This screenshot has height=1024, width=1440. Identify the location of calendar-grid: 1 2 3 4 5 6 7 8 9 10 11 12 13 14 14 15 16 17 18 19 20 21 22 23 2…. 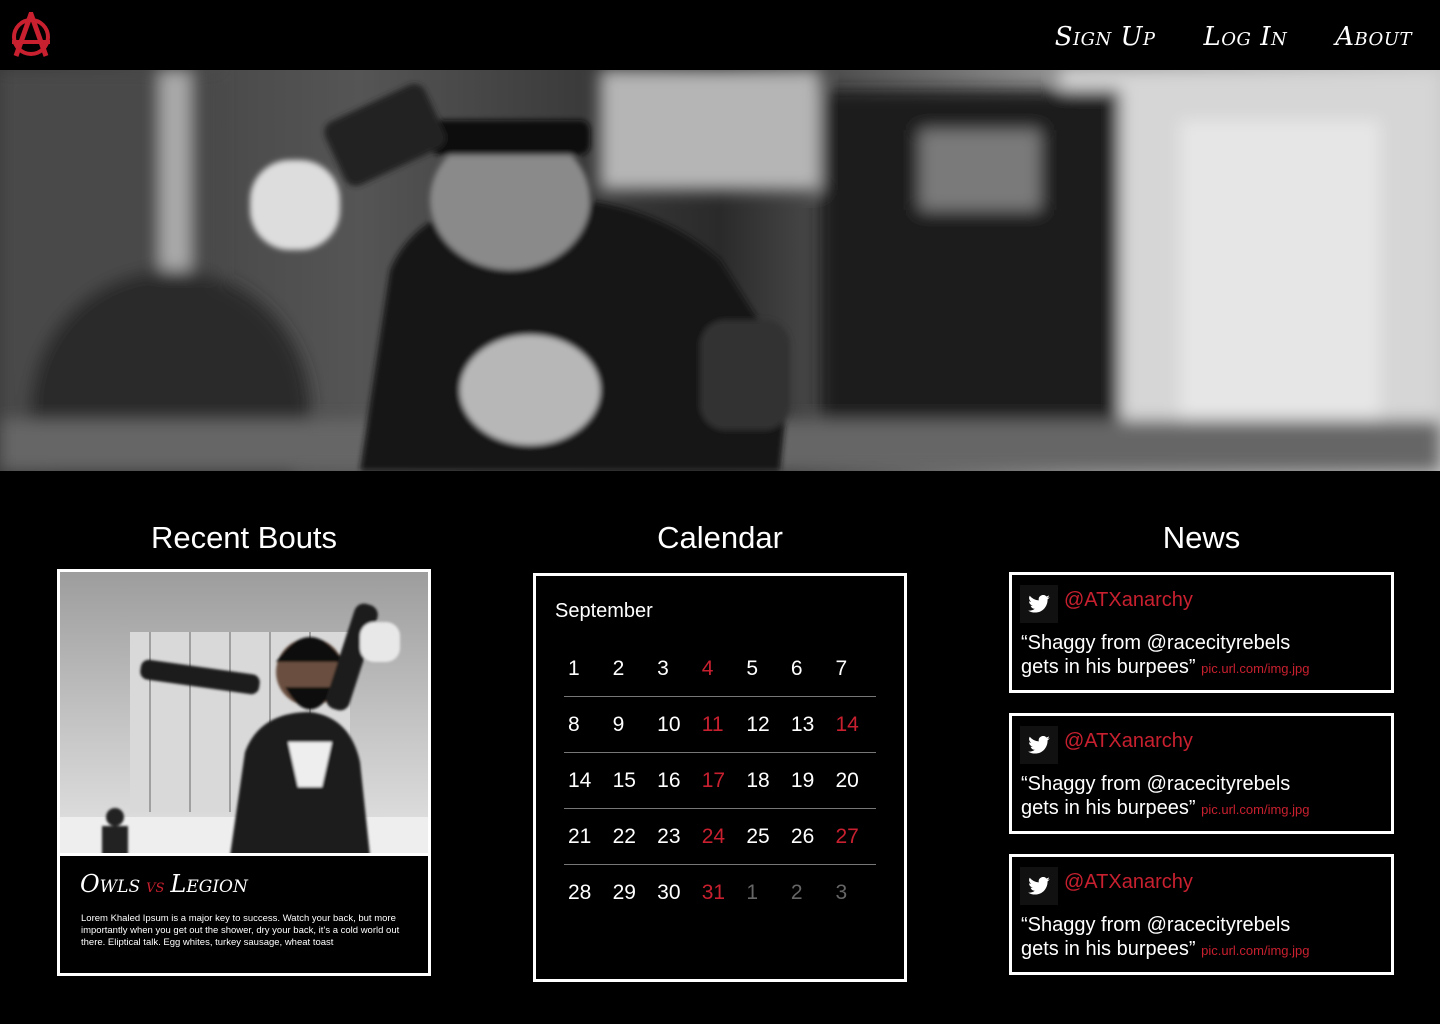
(720, 781).